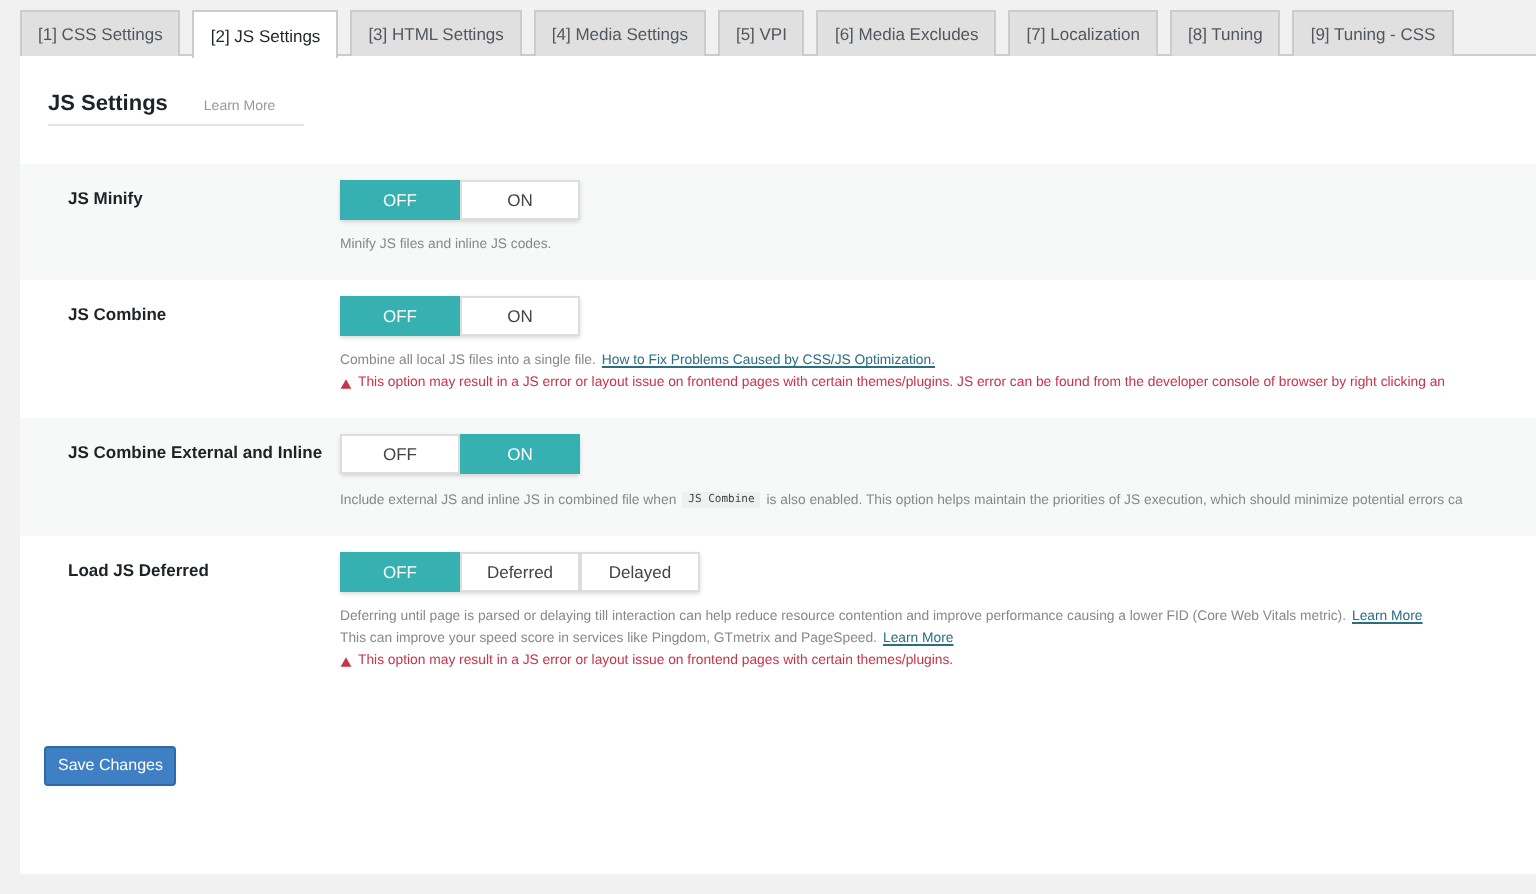  Describe the element at coordinates (118, 315) in the screenshot. I see `setting-label: JS Combine` at that location.